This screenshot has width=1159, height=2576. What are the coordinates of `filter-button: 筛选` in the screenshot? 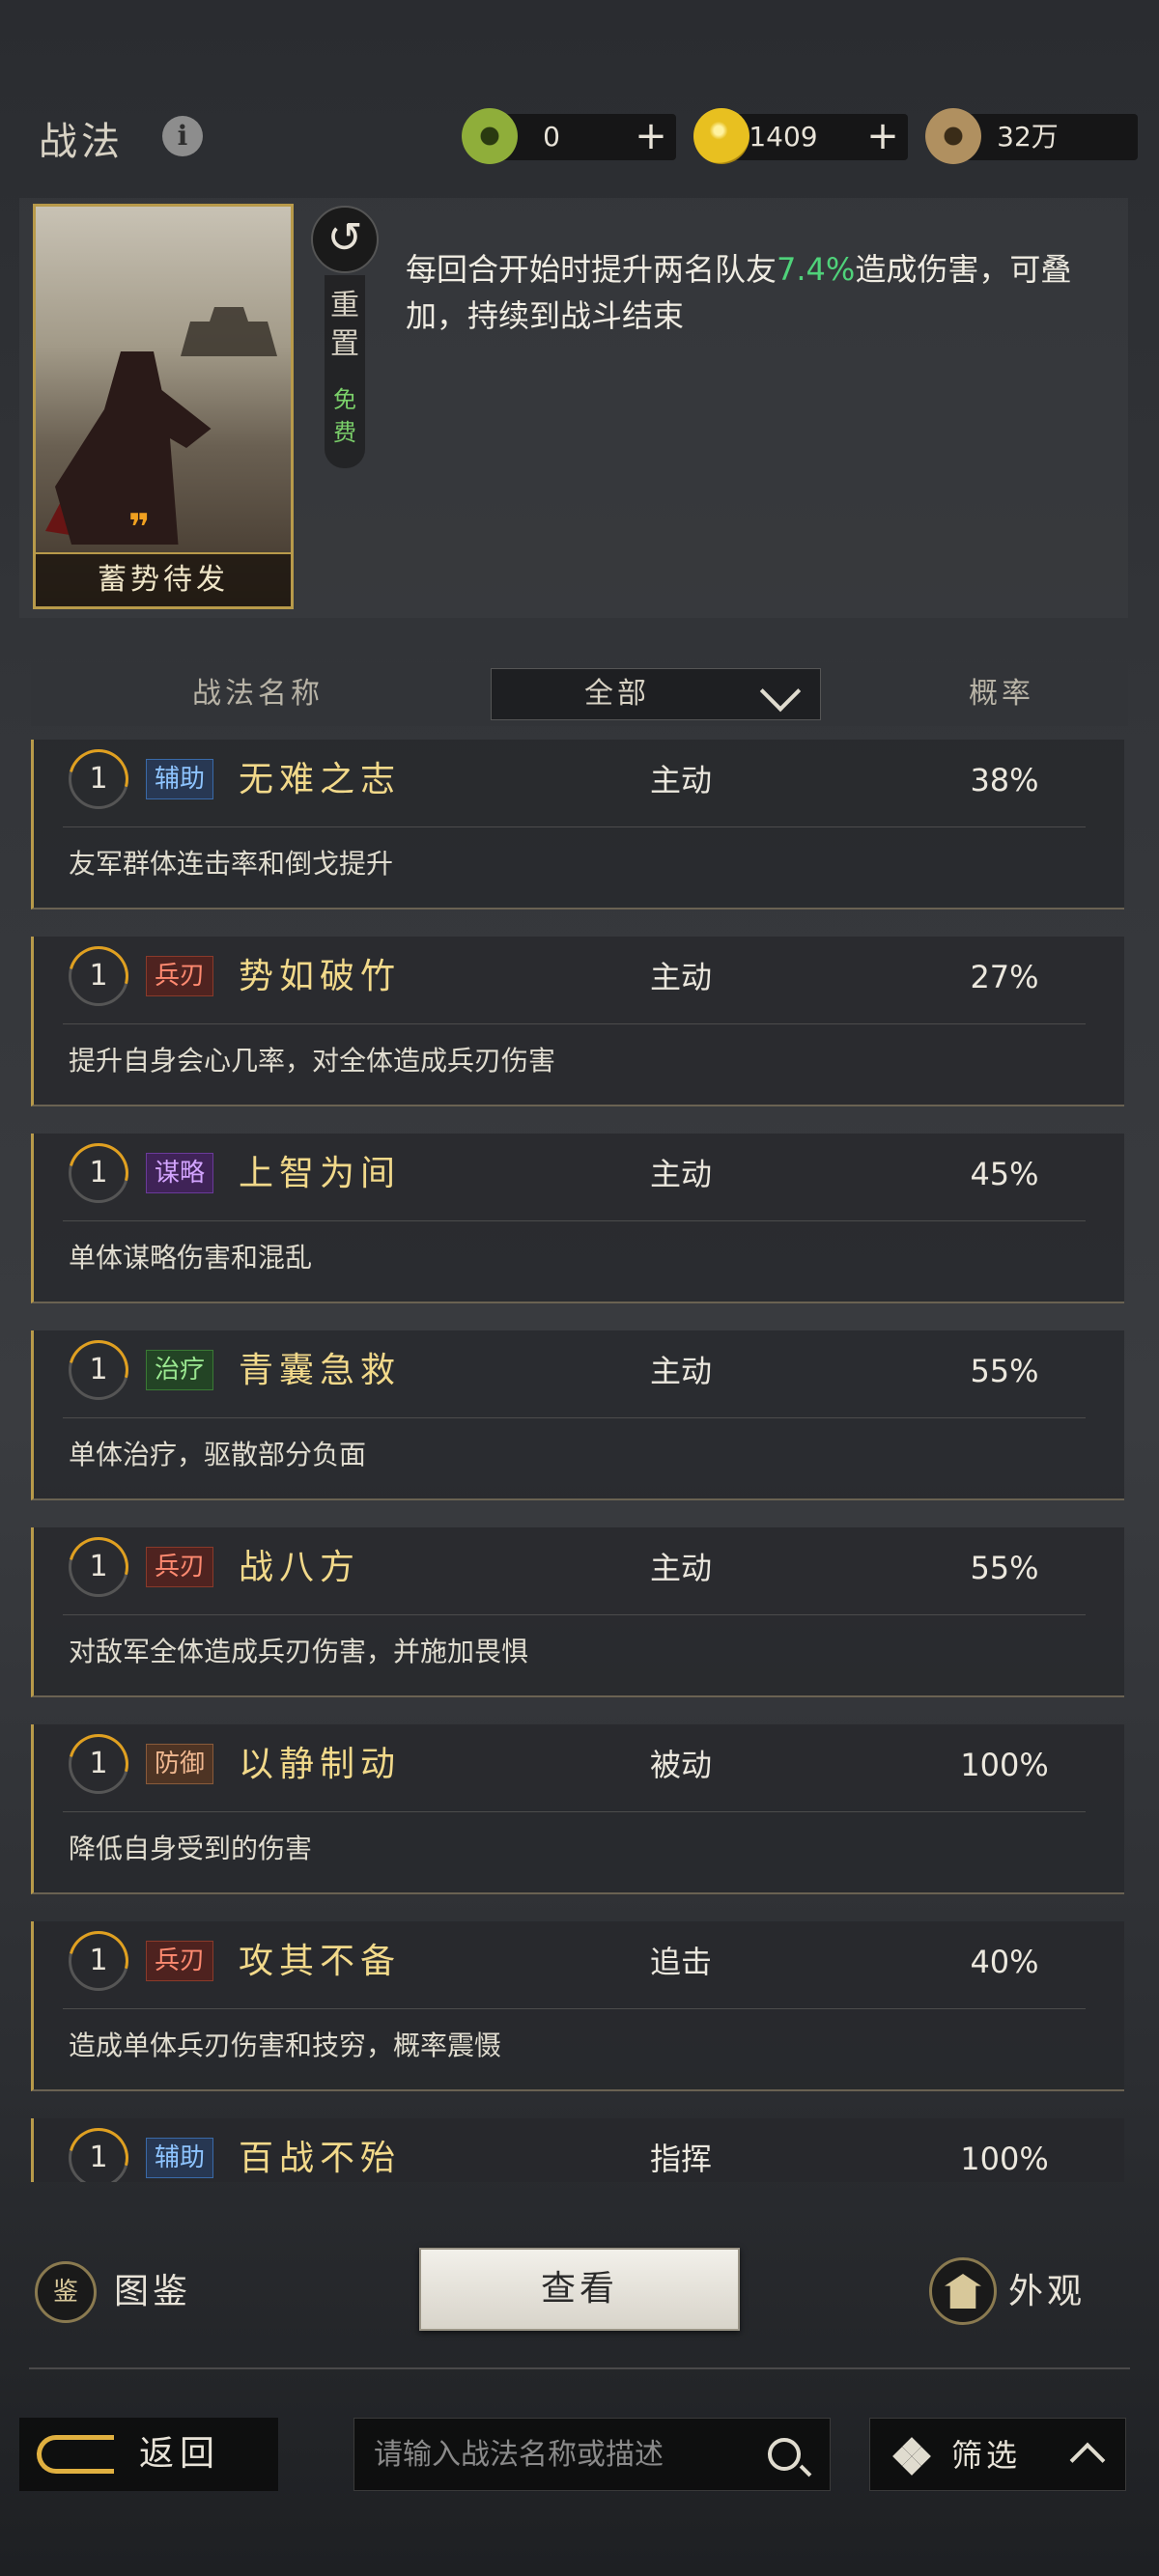 It's located at (997, 2455).